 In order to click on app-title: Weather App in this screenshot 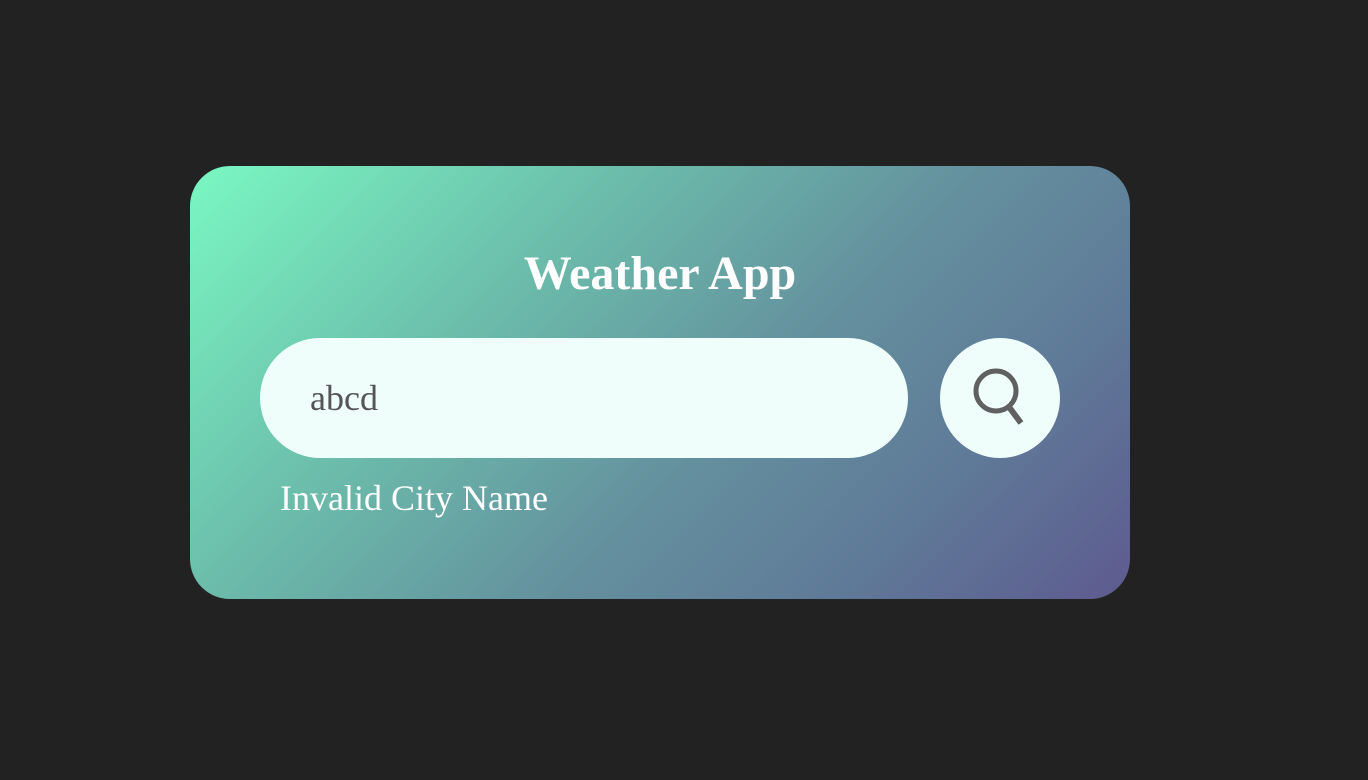, I will do `click(660, 273)`.